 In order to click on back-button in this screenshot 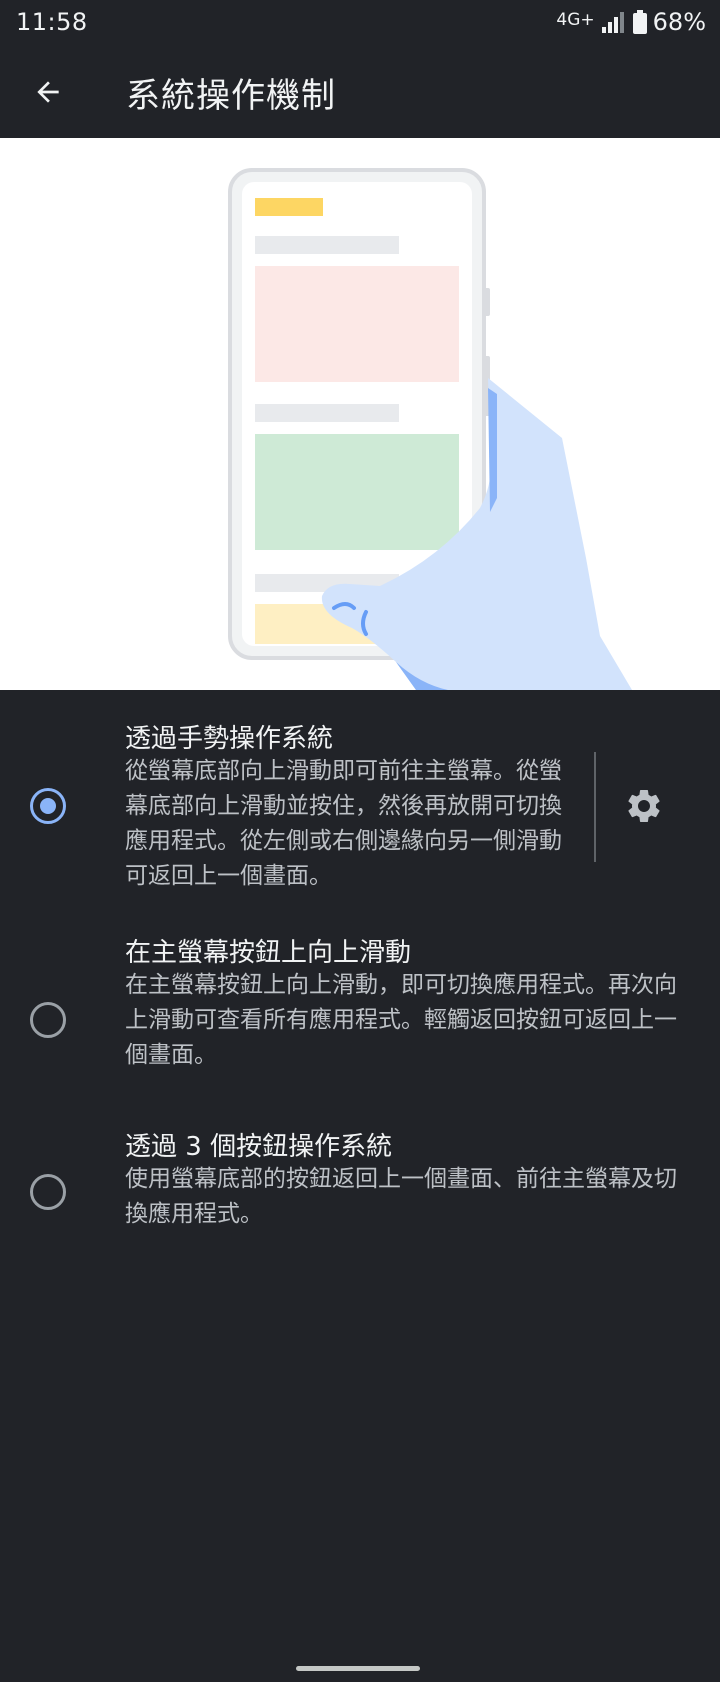, I will do `click(48, 92)`.